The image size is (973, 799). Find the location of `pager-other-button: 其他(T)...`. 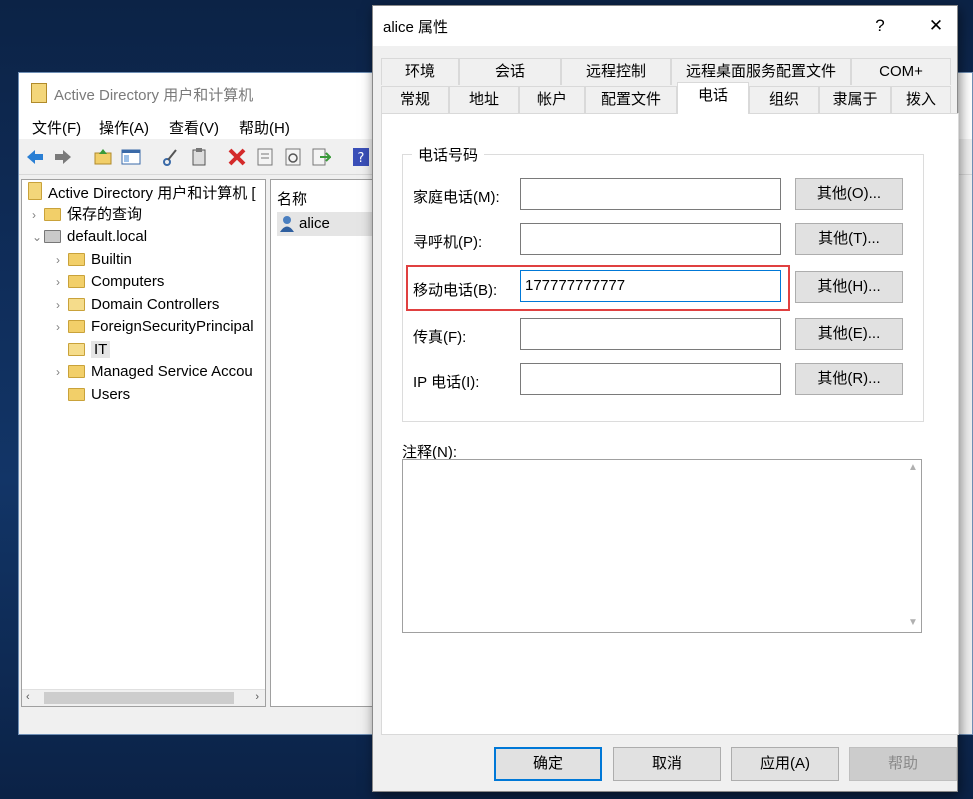

pager-other-button: 其他(T)... is located at coordinates (849, 239).